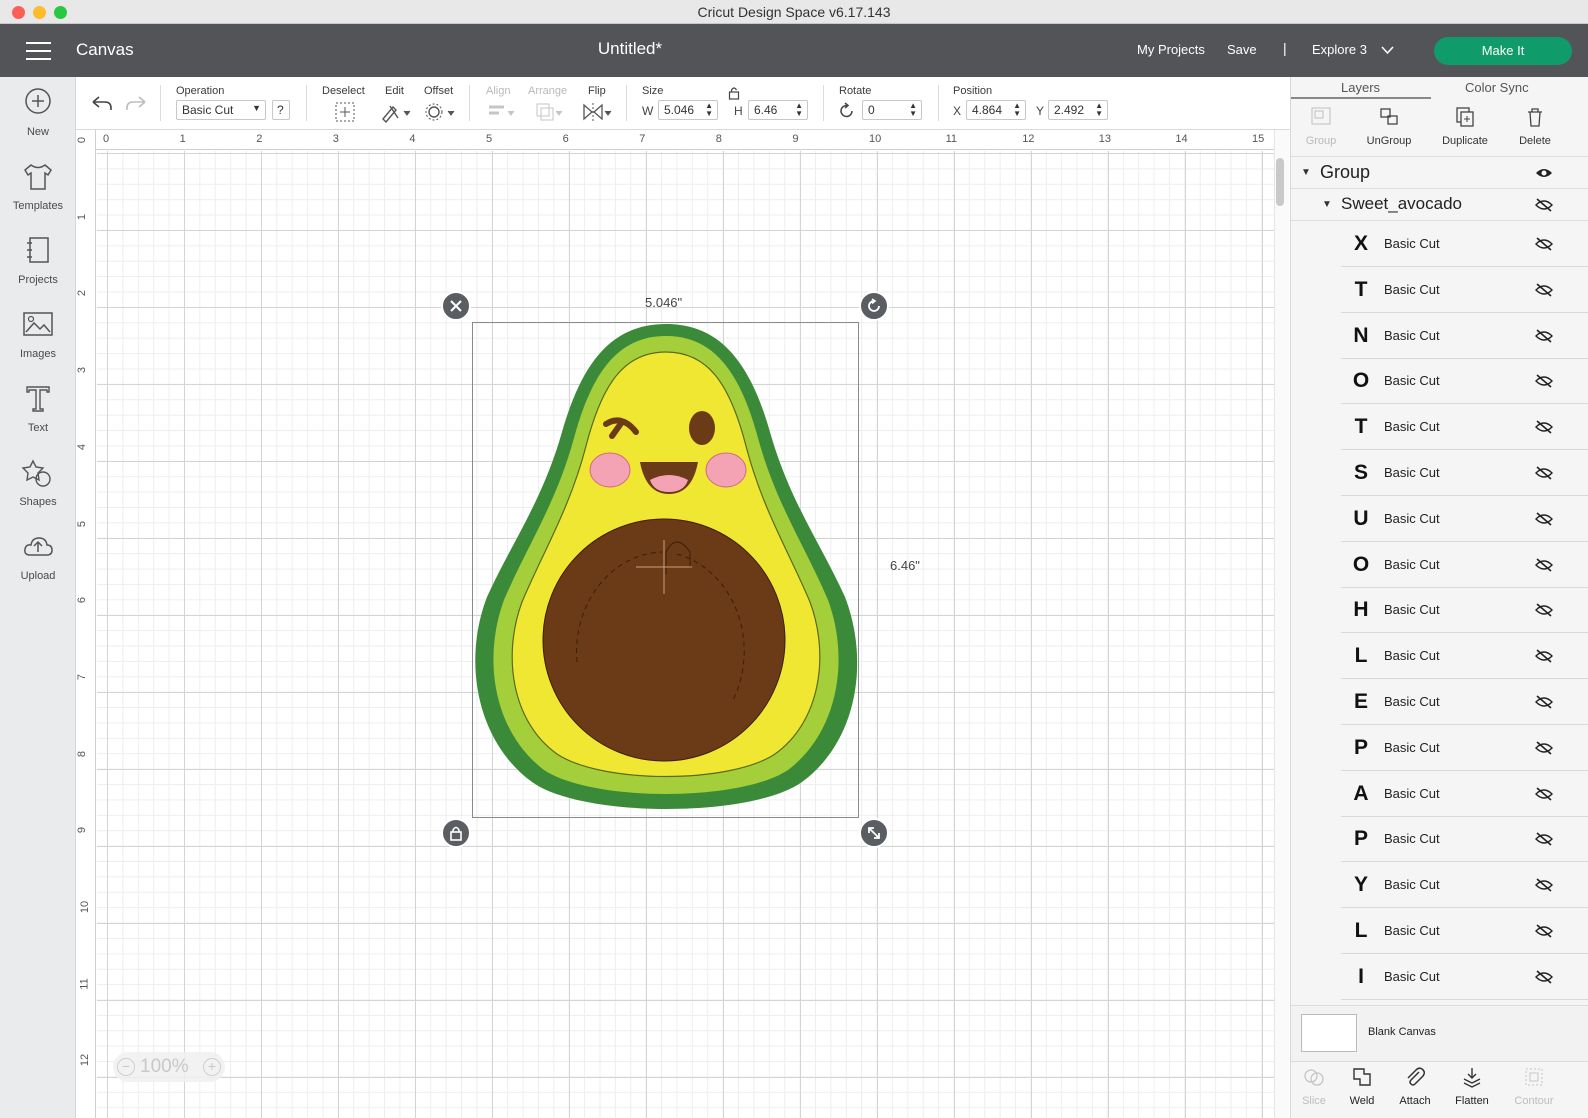 This screenshot has height=1118, width=1588. What do you see at coordinates (688, 110) in the screenshot?
I see `width-input: 5.046 ▲ ▼` at bounding box center [688, 110].